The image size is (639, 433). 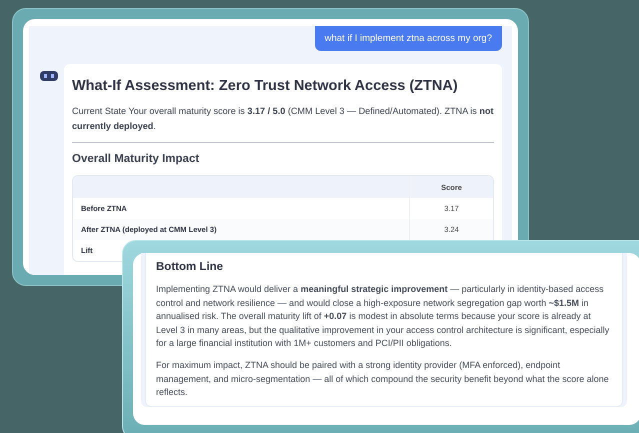 I want to click on answer-title: What-If Assessment: Zero Trust Network Access (ZTNA), so click(x=265, y=86).